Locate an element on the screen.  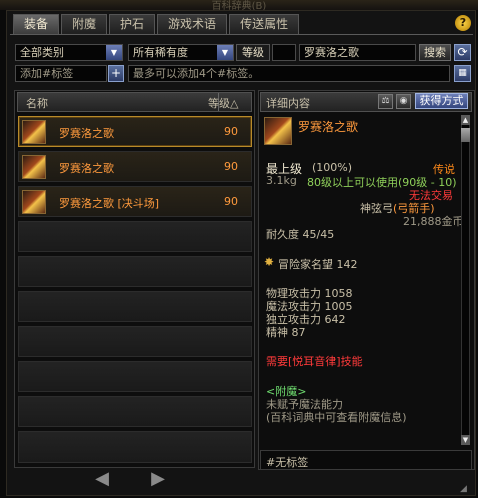
item-title: 罗赛洛之歌 is located at coordinates (328, 127).